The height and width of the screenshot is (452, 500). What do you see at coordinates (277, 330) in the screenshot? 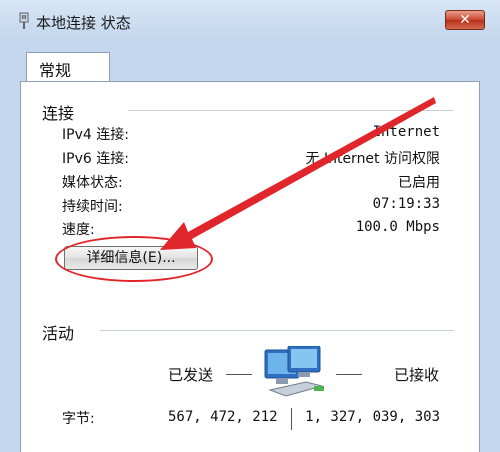
I see `activity-divider` at bounding box center [277, 330].